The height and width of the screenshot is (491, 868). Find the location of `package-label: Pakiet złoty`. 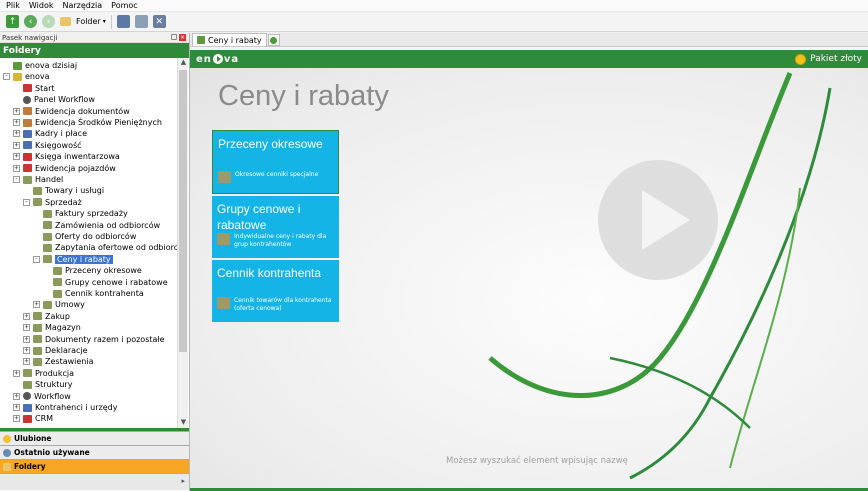

package-label: Pakiet złoty is located at coordinates (836, 59).